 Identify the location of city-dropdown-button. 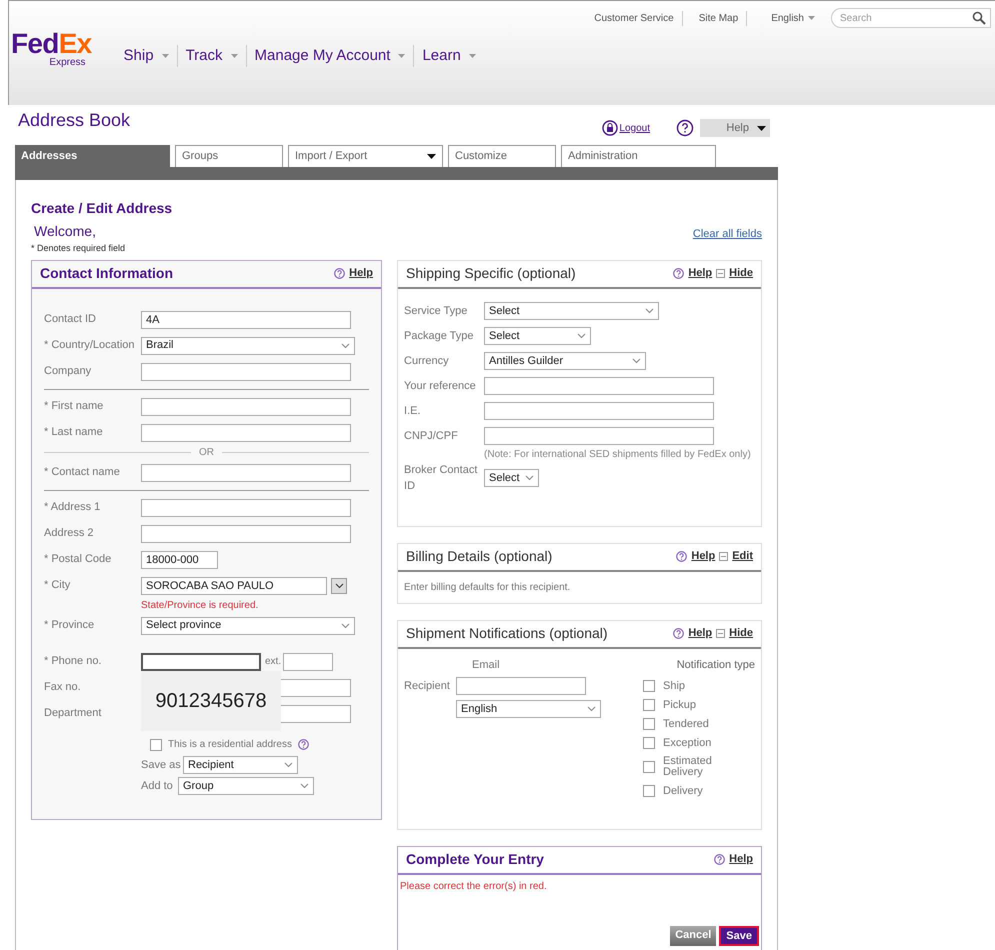
(339, 586).